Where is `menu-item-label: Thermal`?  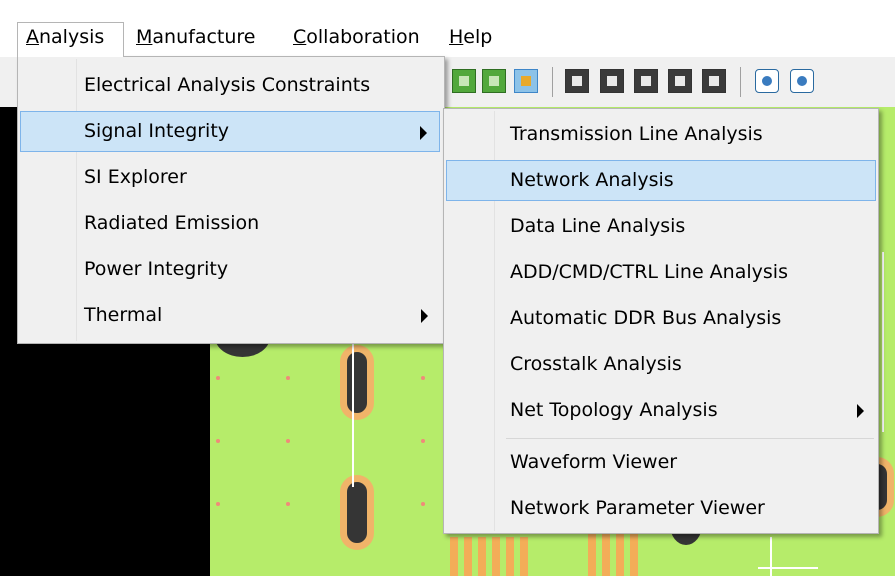 menu-item-label: Thermal is located at coordinates (123, 315).